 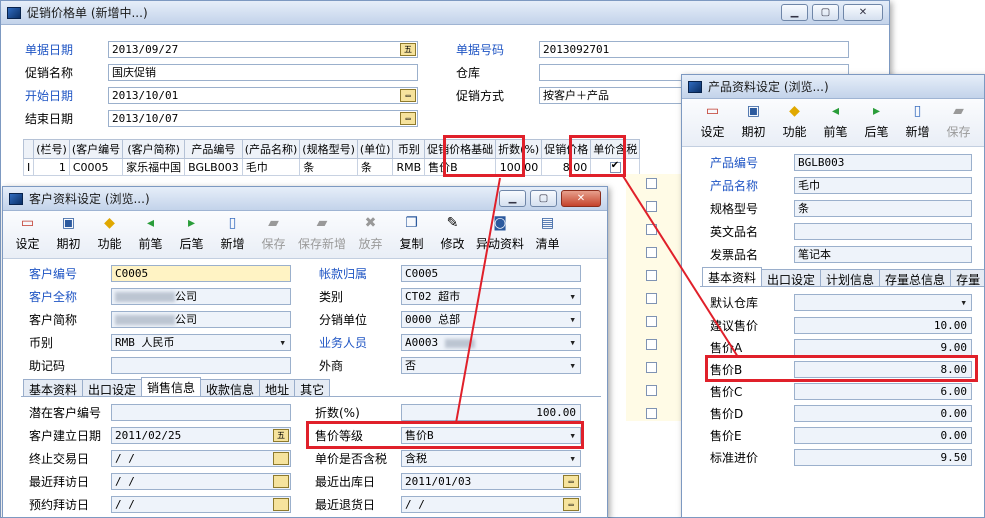 I want to click on price-field: 8.00, so click(x=883, y=369).